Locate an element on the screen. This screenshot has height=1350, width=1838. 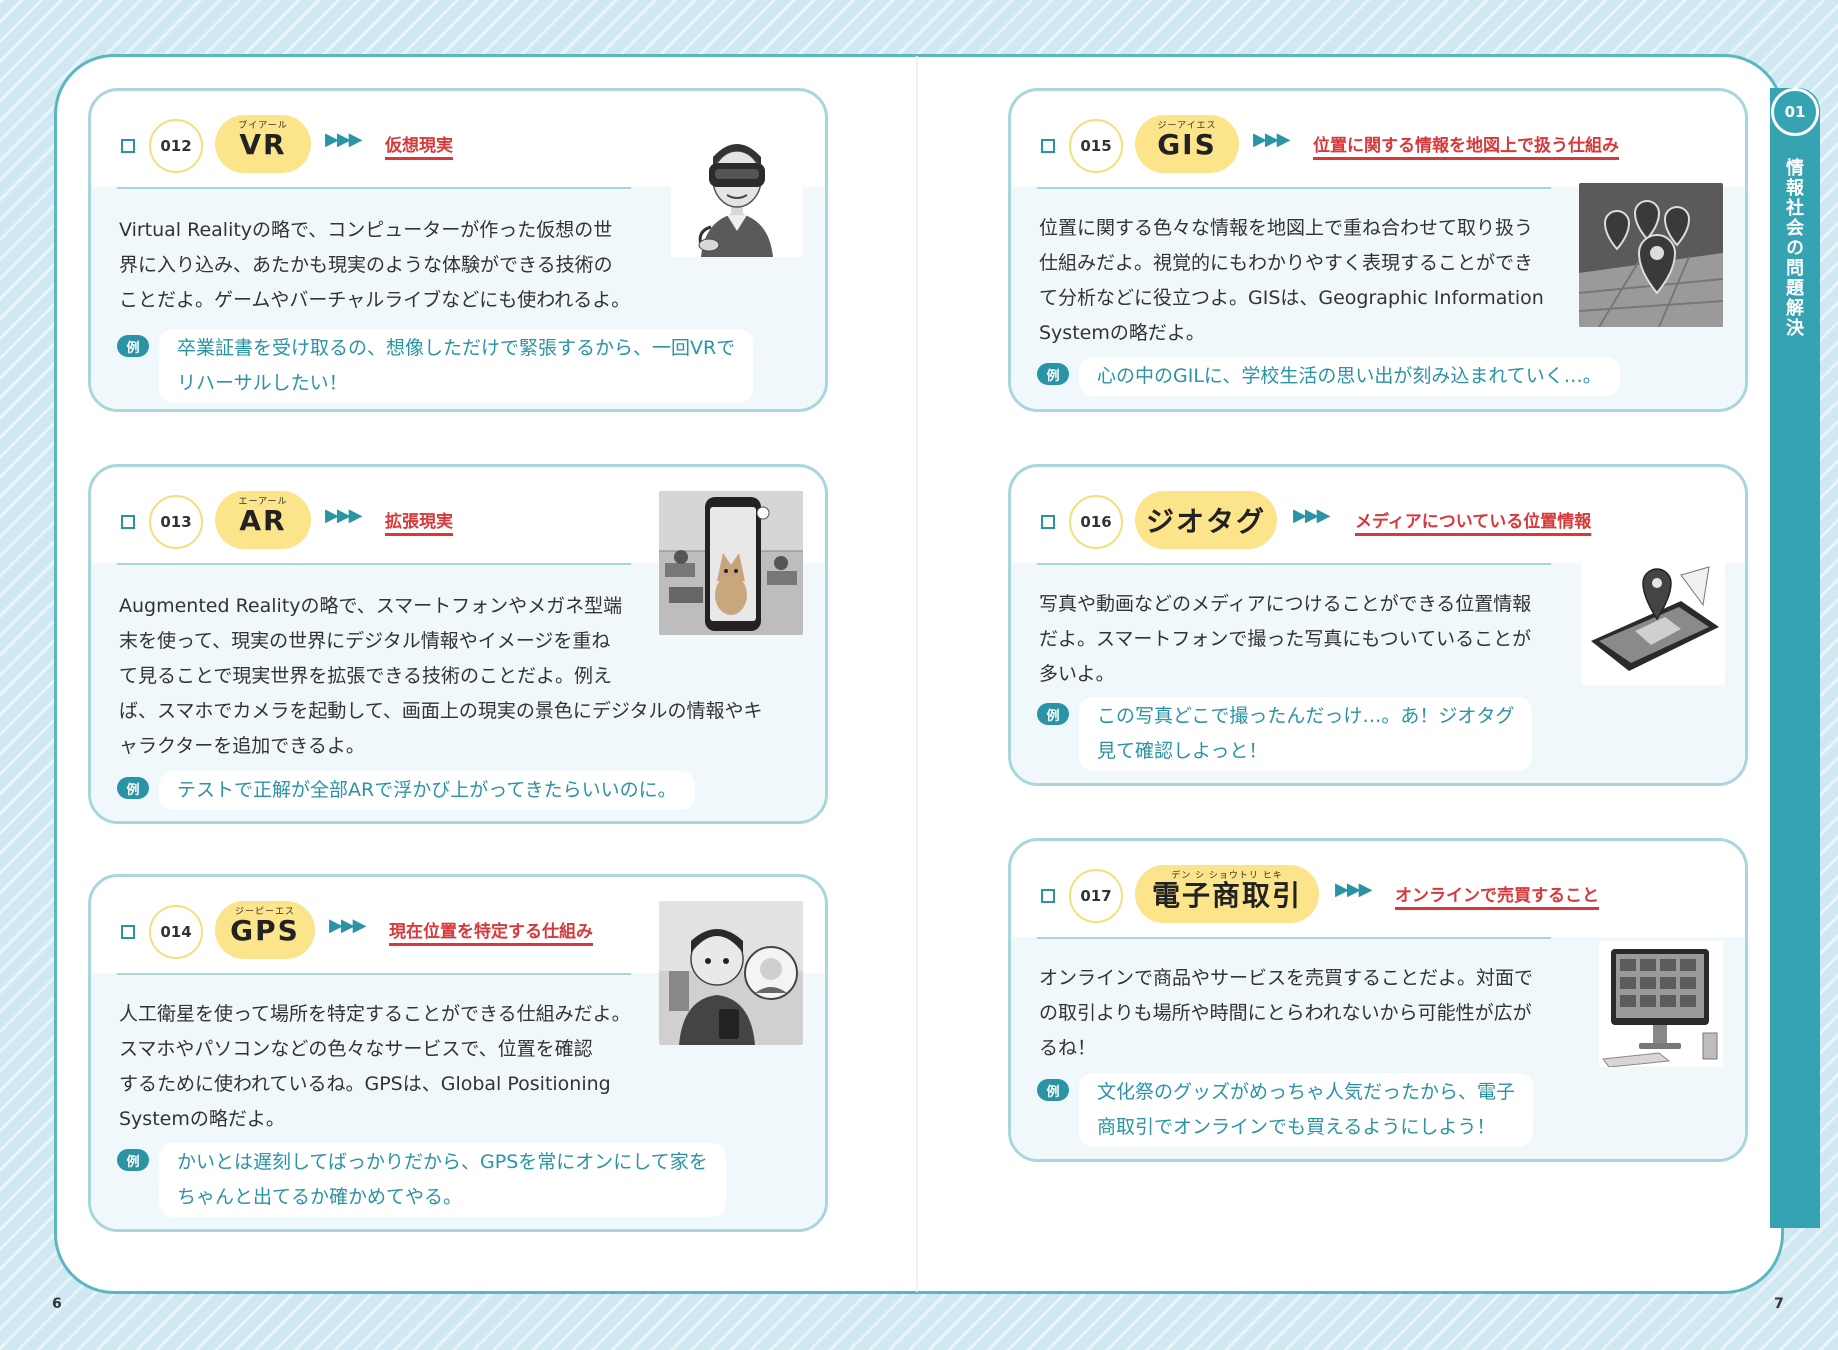
term-ruby: エーアール is located at coordinates (263, 502).